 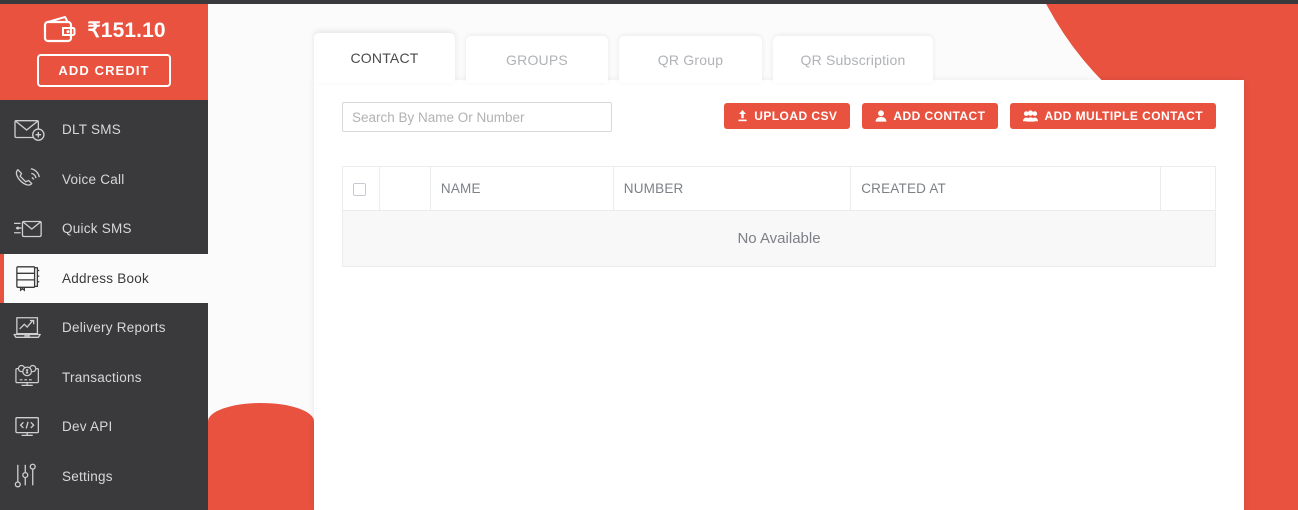 What do you see at coordinates (93, 179) in the screenshot?
I see `sidebar-item-label: Voice Call` at bounding box center [93, 179].